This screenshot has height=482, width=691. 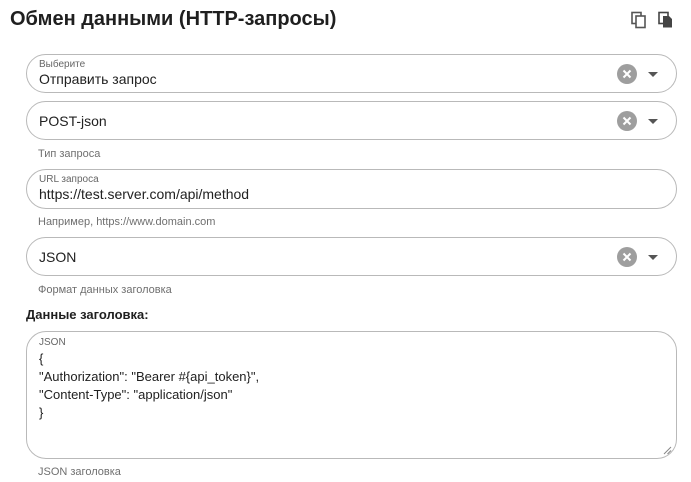 I want to click on request-type-value: POST-json, so click(x=73, y=121).